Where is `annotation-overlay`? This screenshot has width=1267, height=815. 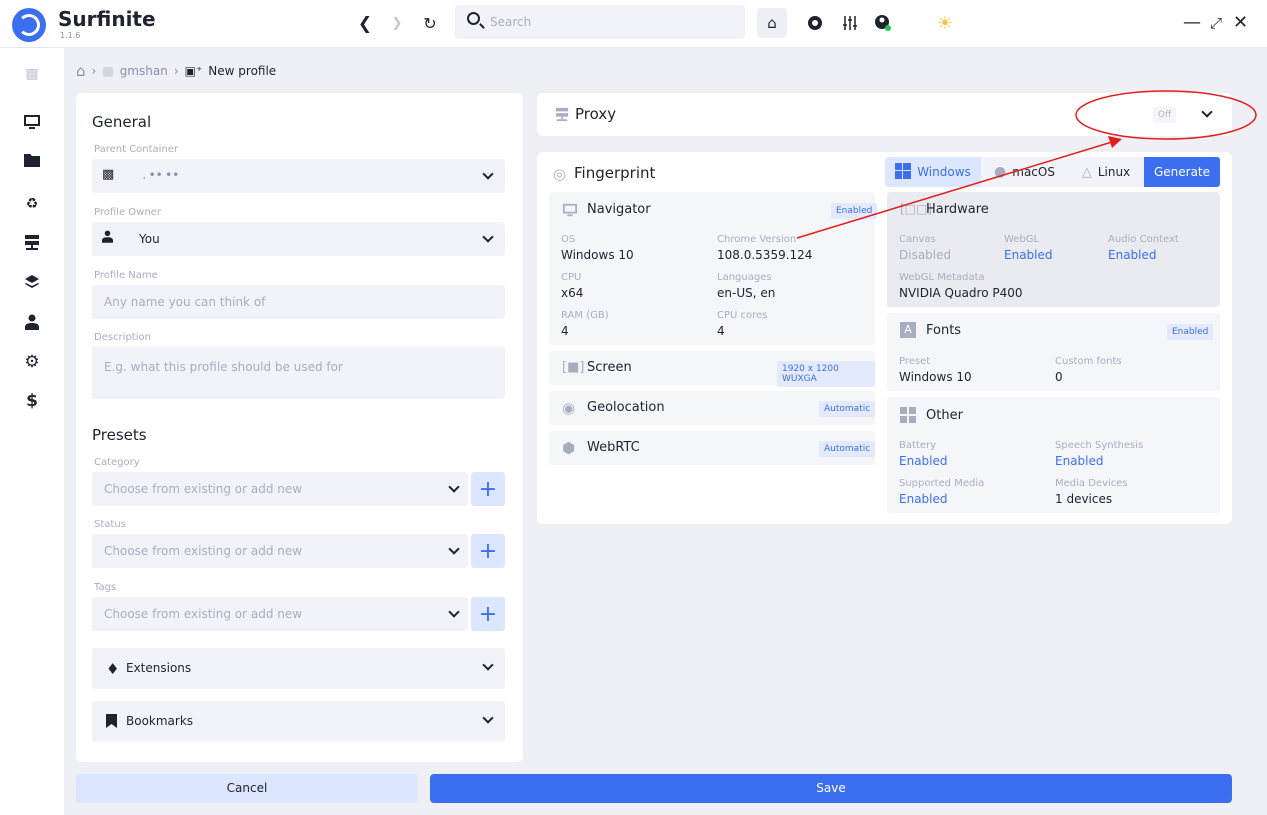 annotation-overlay is located at coordinates (1026, 164).